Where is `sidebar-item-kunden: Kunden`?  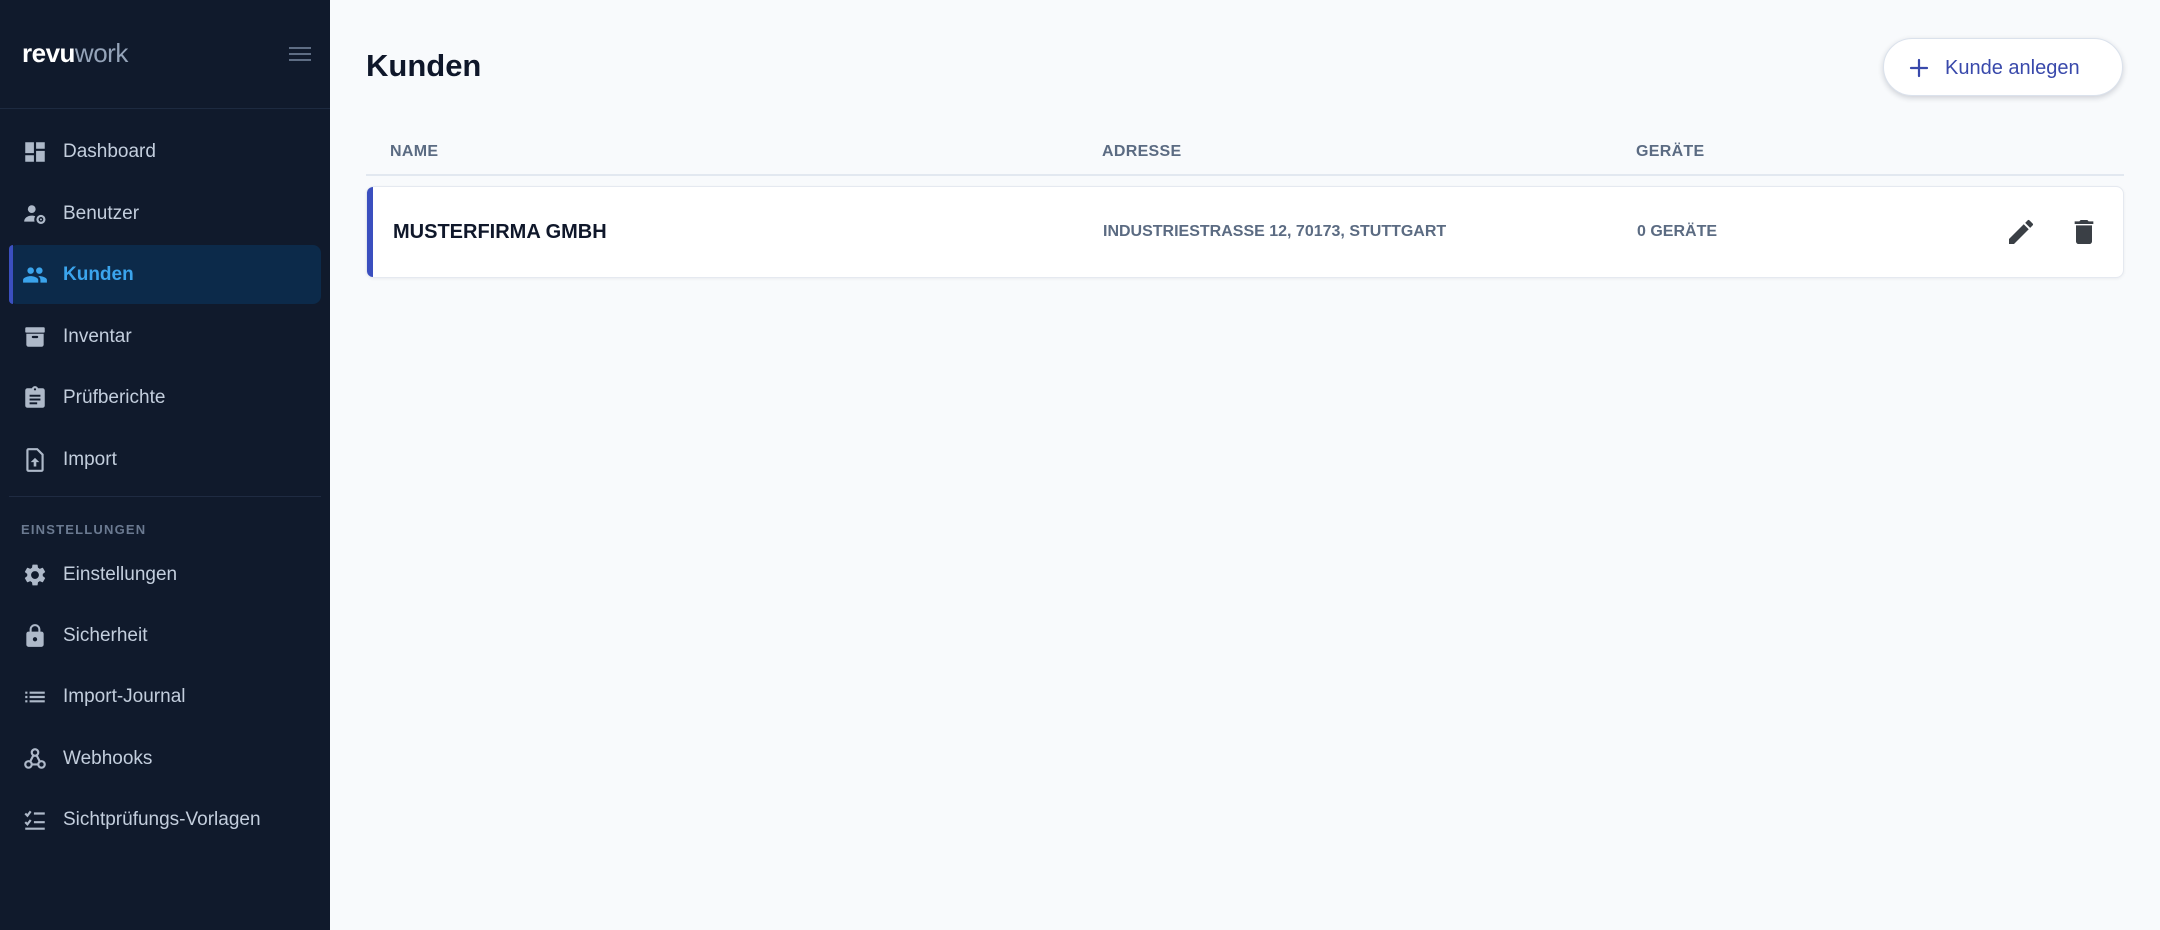
sidebar-item-kunden: Kunden is located at coordinates (165, 274).